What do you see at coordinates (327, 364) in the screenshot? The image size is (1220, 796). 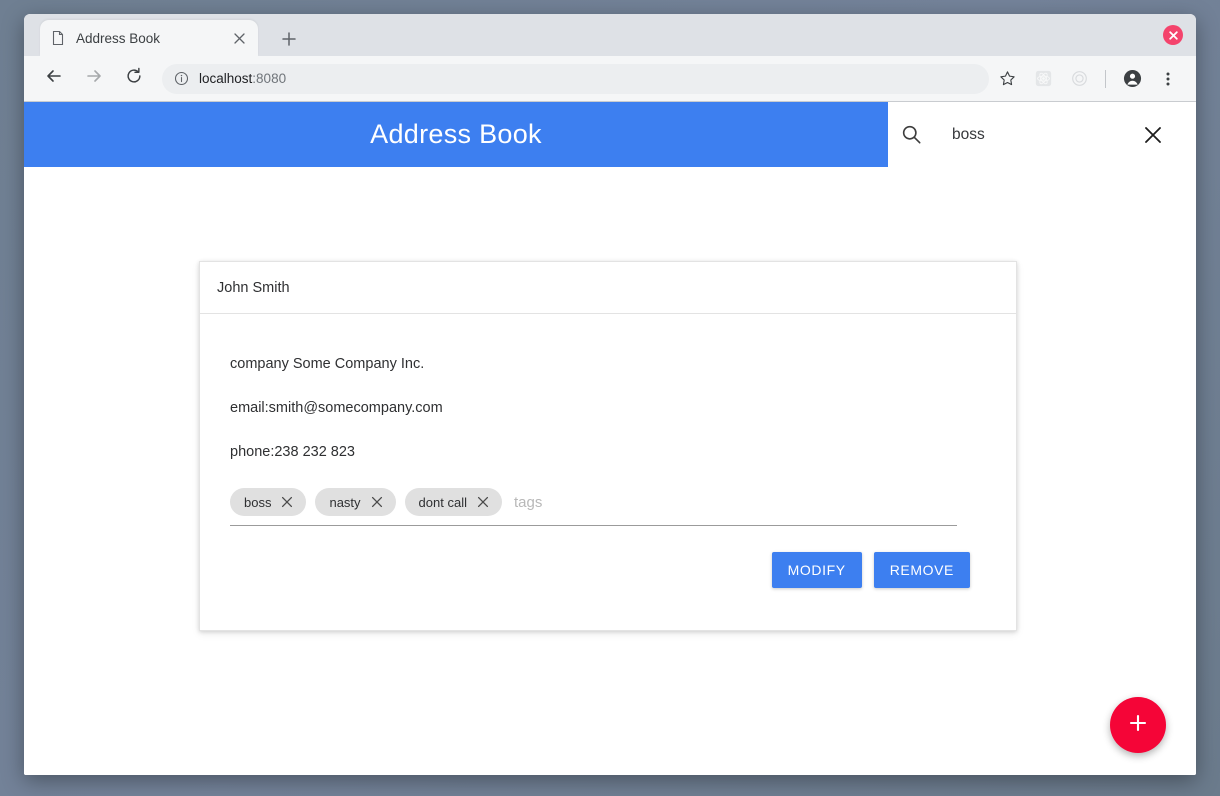 I see `contact-company: company Some Company Inc.` at bounding box center [327, 364].